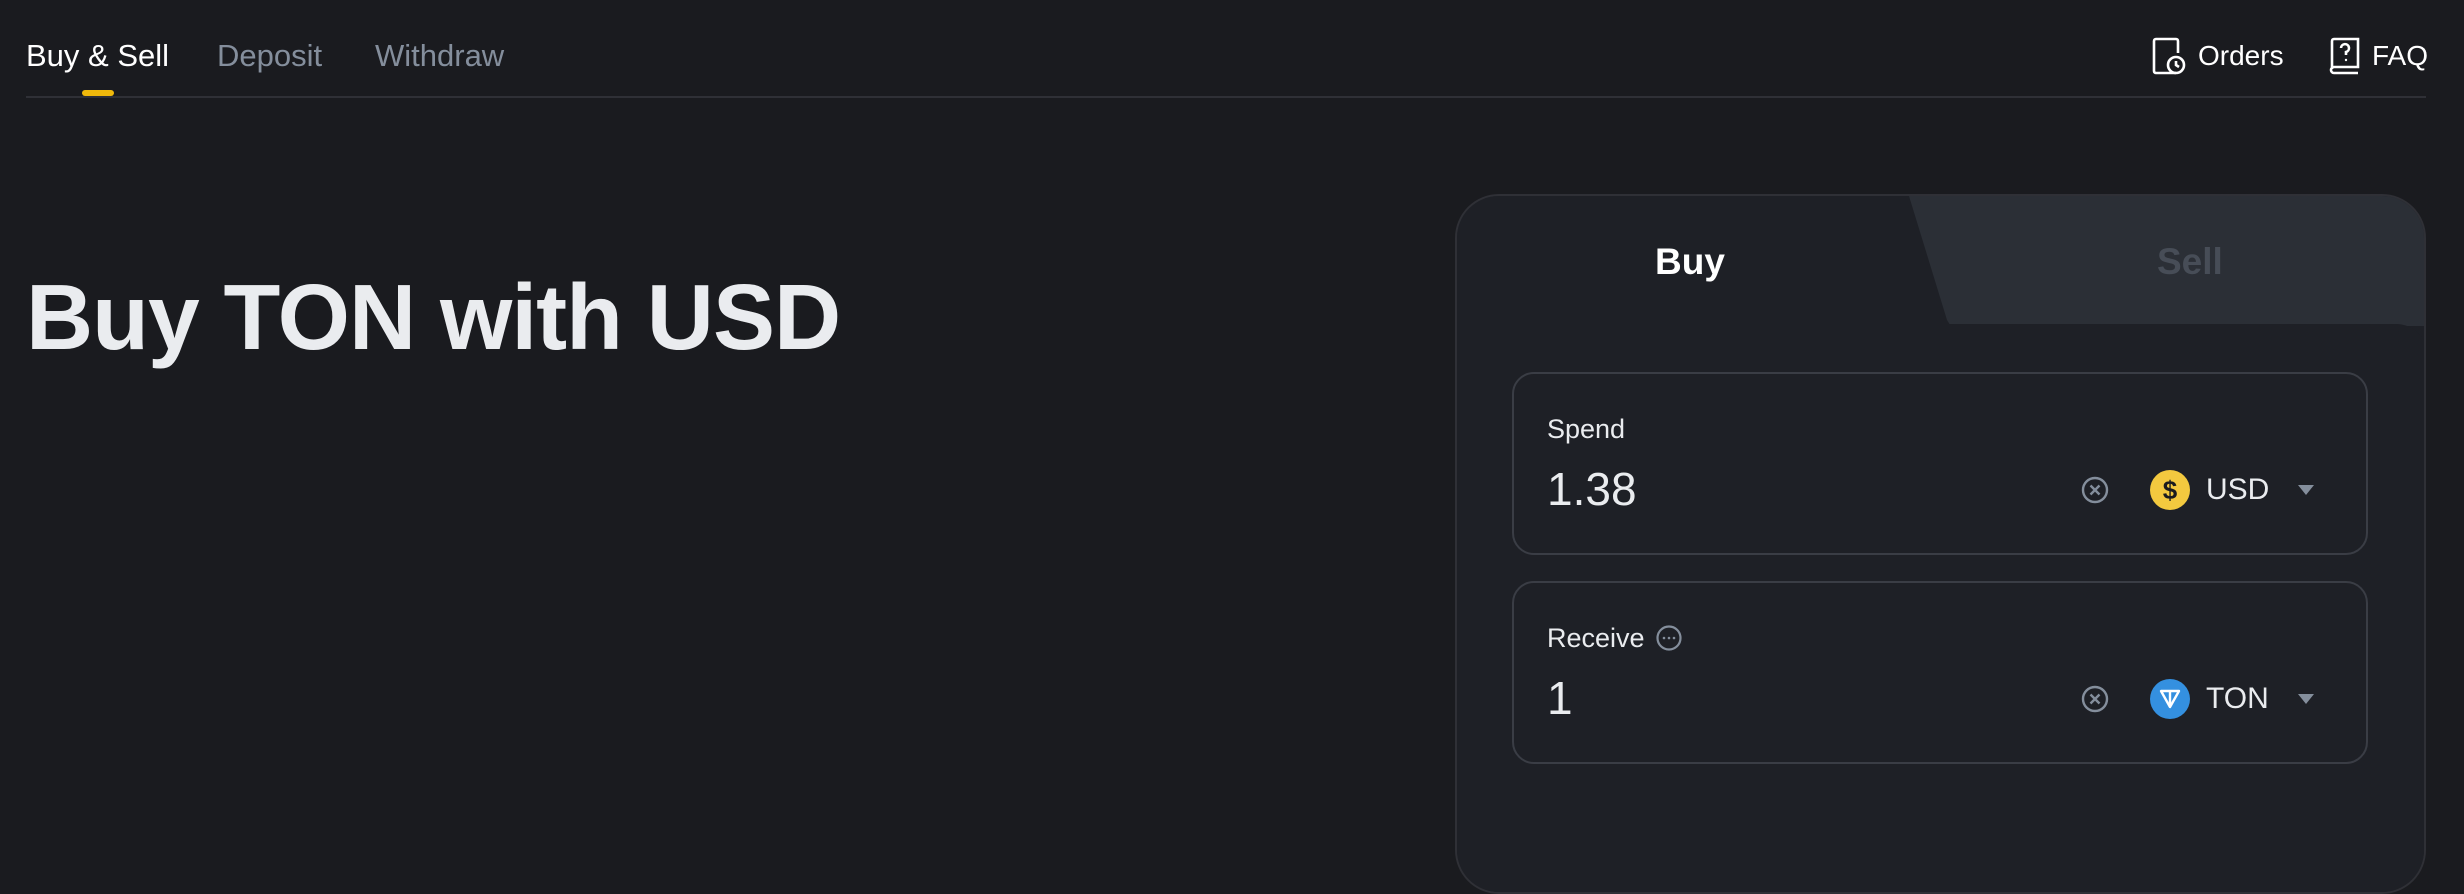 This screenshot has height=894, width=2464. Describe the element at coordinates (98, 93) in the screenshot. I see `active-tab-indicator` at that location.